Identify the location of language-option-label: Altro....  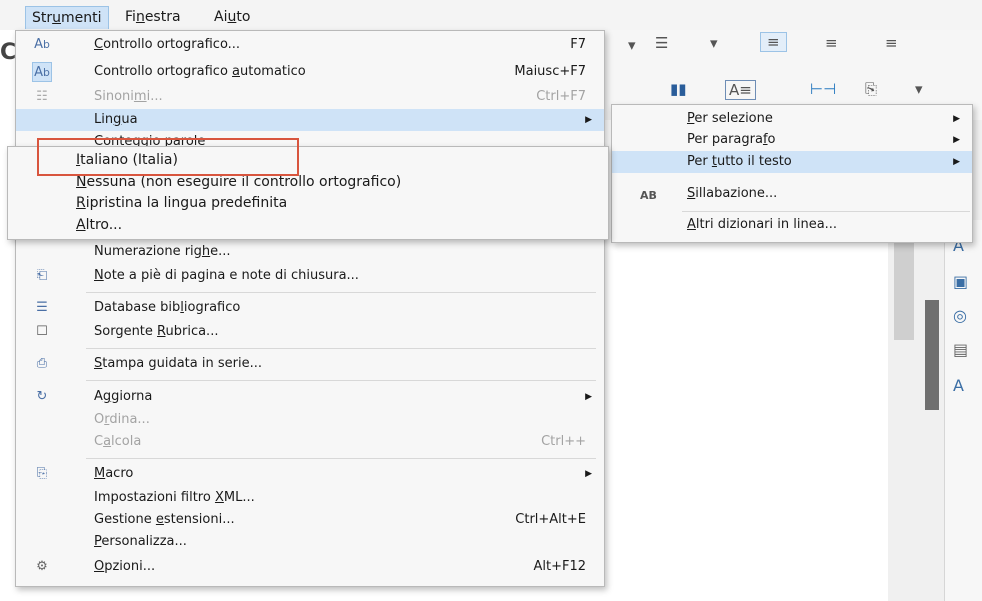
(99, 225).